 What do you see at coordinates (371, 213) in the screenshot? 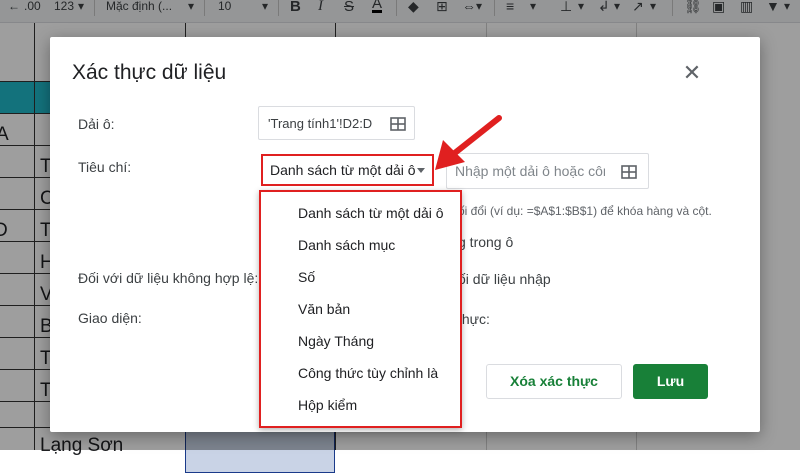
I see `menu-item-range-list: Danh sách từ một dải ô` at bounding box center [371, 213].